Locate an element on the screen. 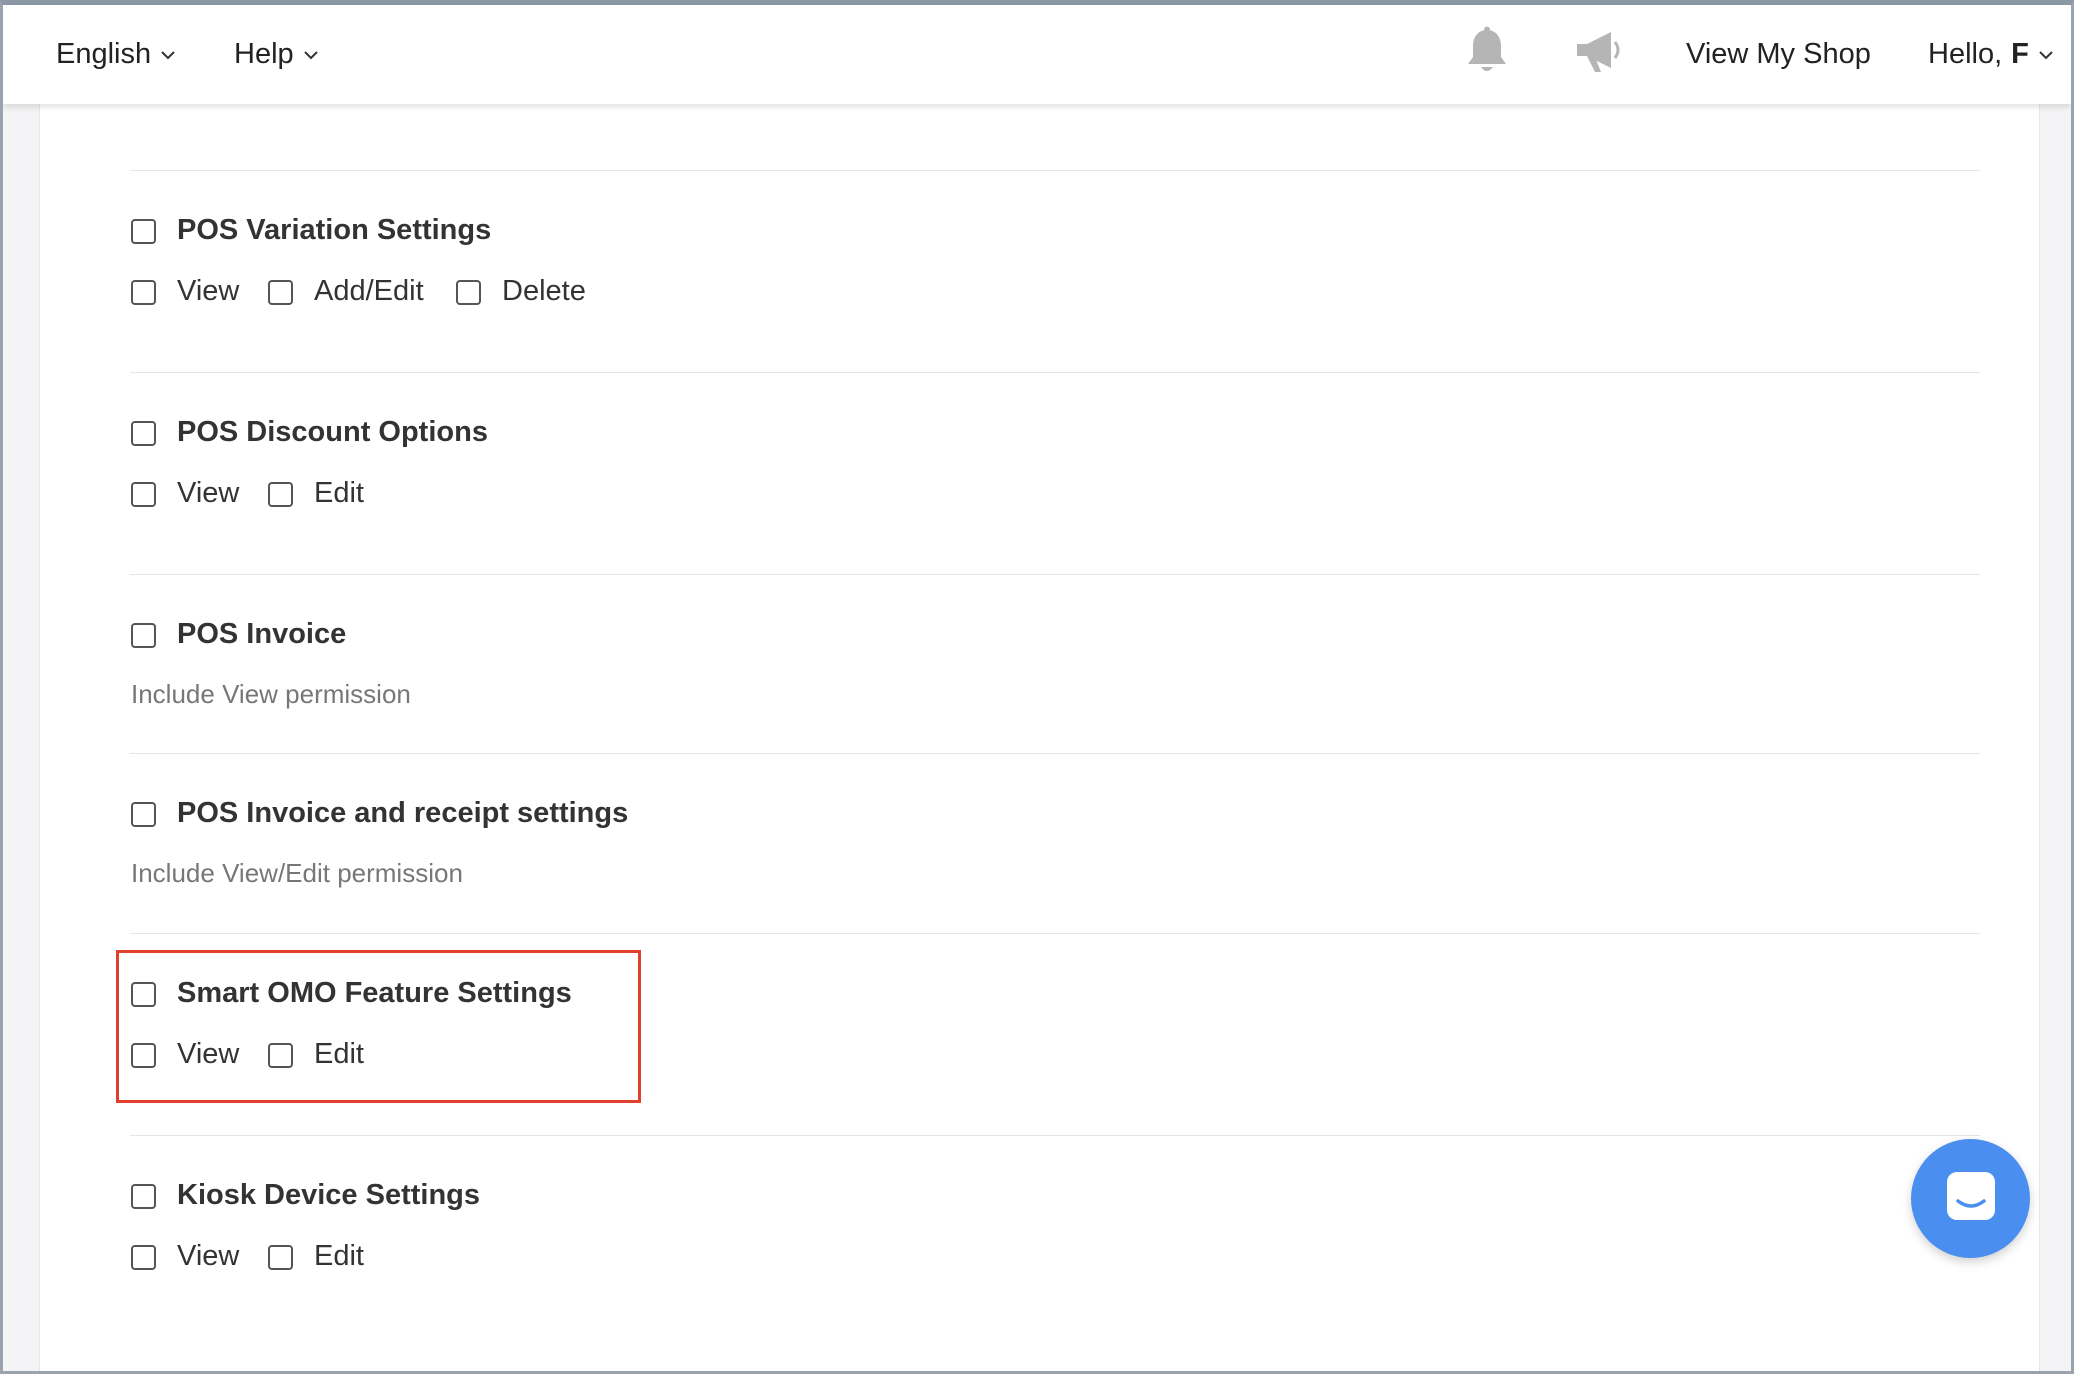 The height and width of the screenshot is (1374, 2074). pos-variation-view-checkbox is located at coordinates (143, 292).